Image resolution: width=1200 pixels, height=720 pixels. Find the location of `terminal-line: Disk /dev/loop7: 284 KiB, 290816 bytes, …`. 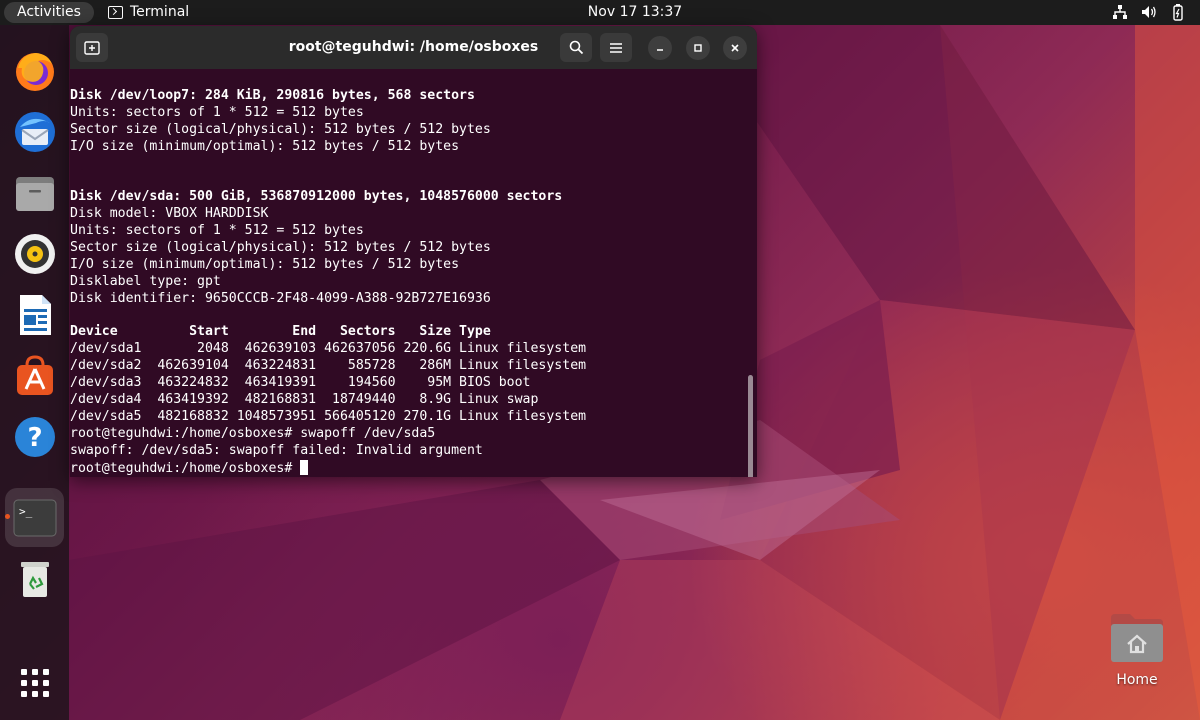

terminal-line: Disk /dev/loop7: 284 KiB, 290816 bytes, … is located at coordinates (272, 95).